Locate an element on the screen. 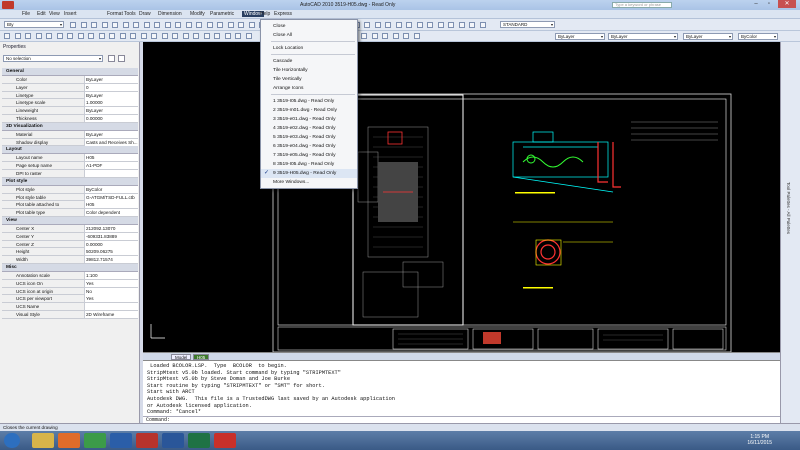 The height and width of the screenshot is (450, 800). menu-express: Express is located at coordinates (283, 14).